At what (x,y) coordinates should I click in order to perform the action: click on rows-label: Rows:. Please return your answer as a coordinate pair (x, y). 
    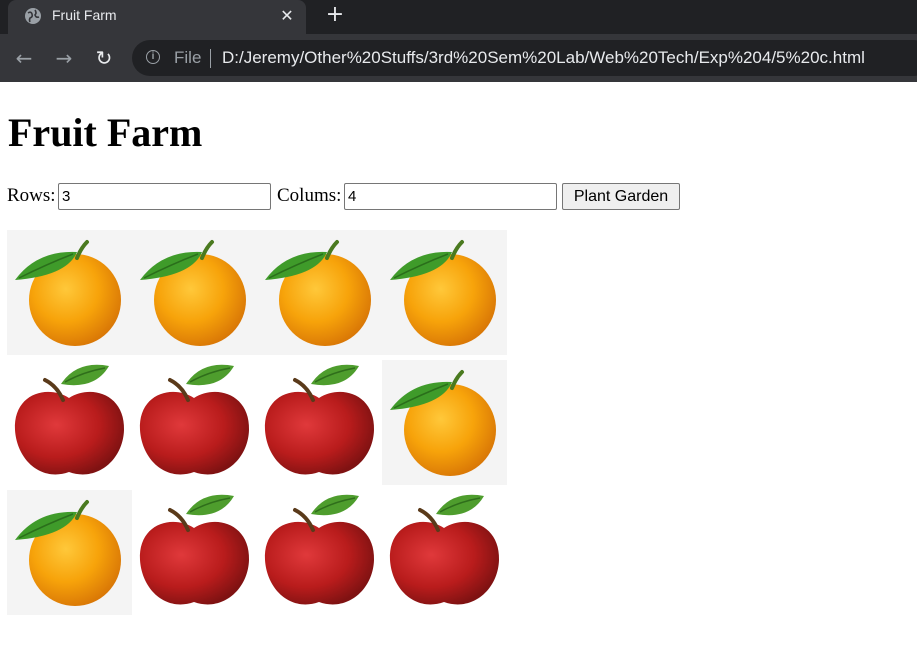
    Looking at the image, I should click on (31, 195).